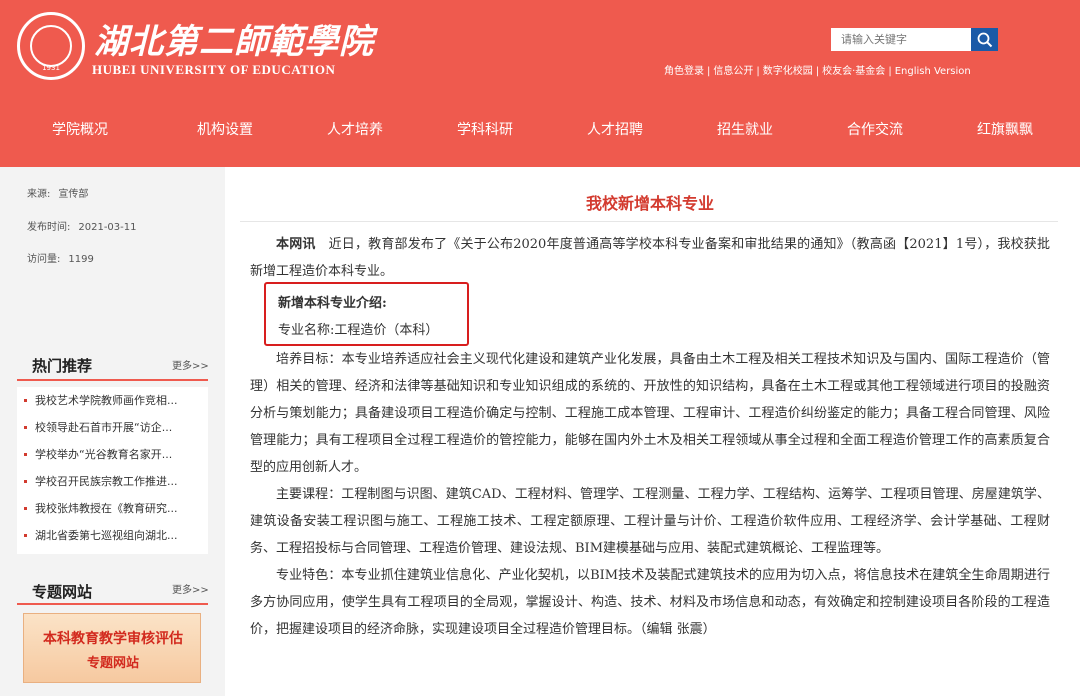 This screenshot has width=1080, height=696. What do you see at coordinates (80, 134) in the screenshot?
I see `nav-item-overview: 学院概况` at bounding box center [80, 134].